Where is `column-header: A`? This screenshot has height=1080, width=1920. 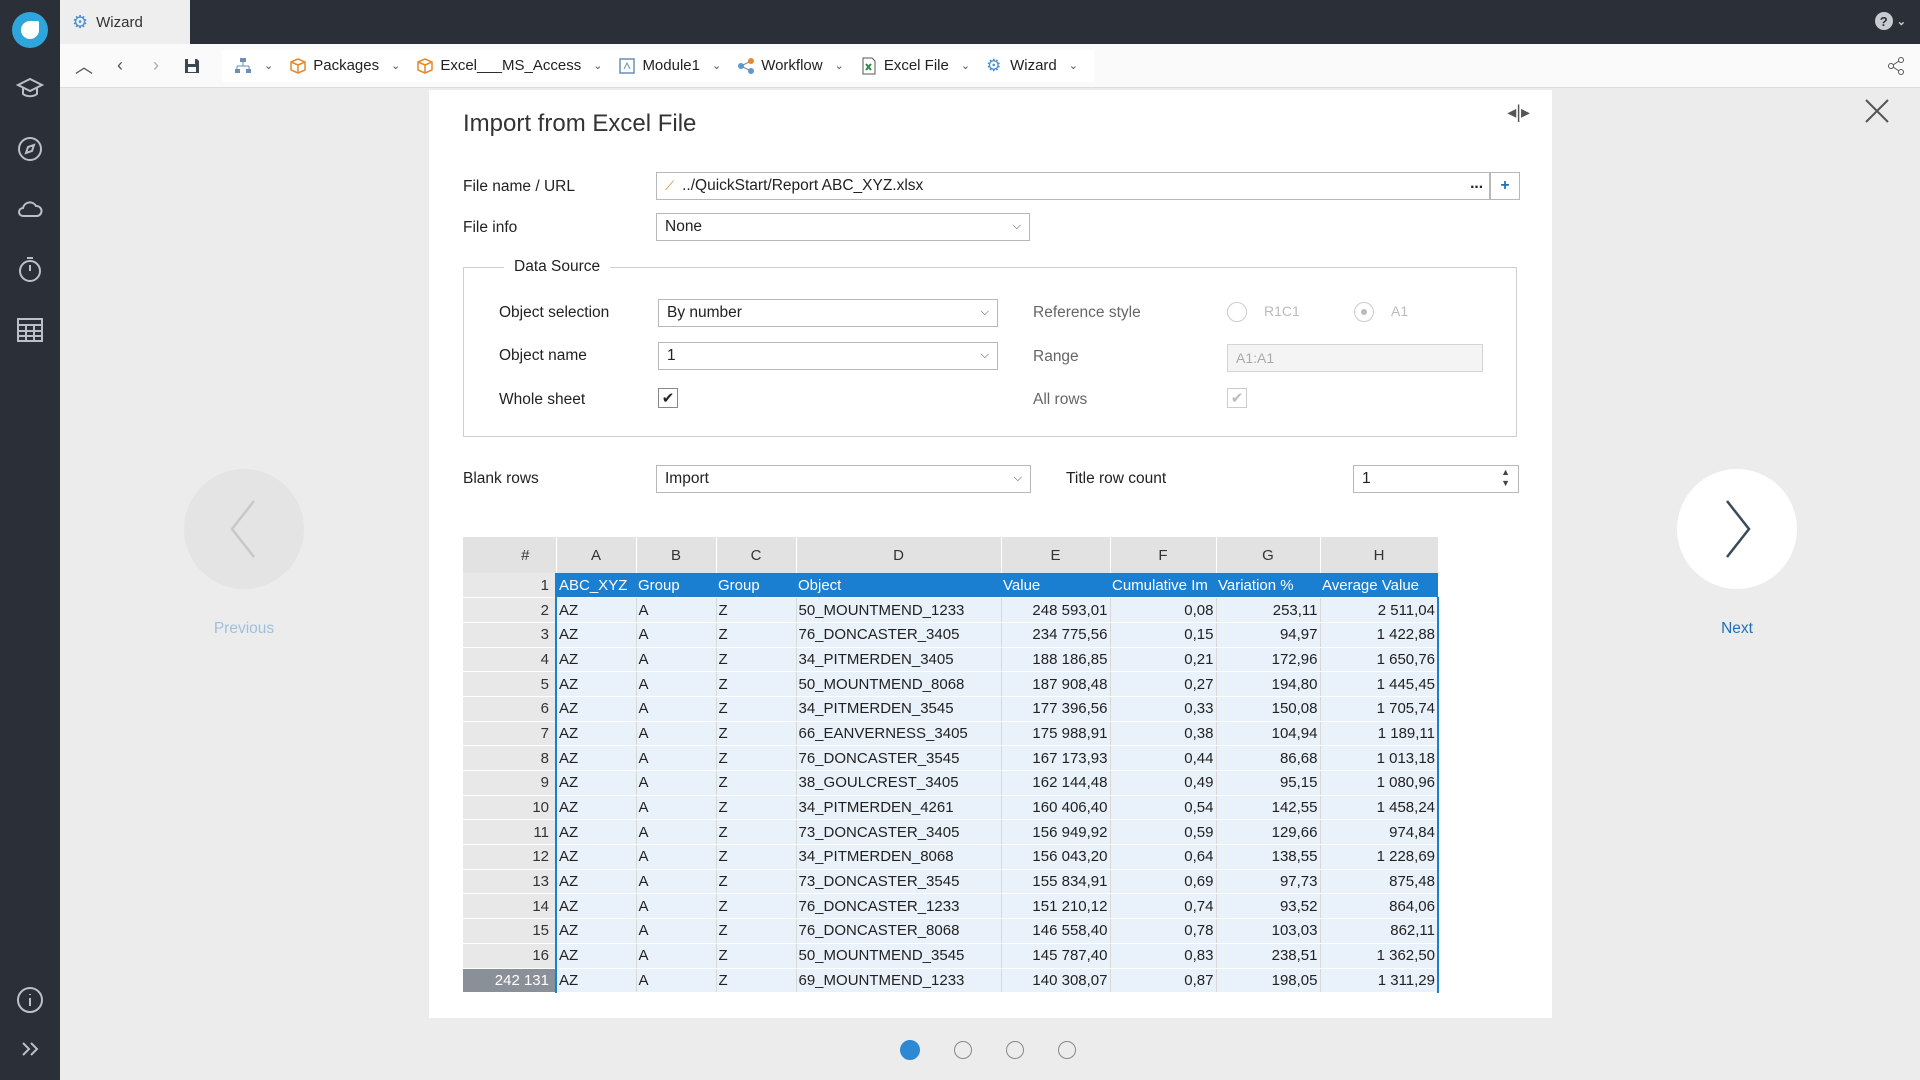 column-header: A is located at coordinates (596, 555).